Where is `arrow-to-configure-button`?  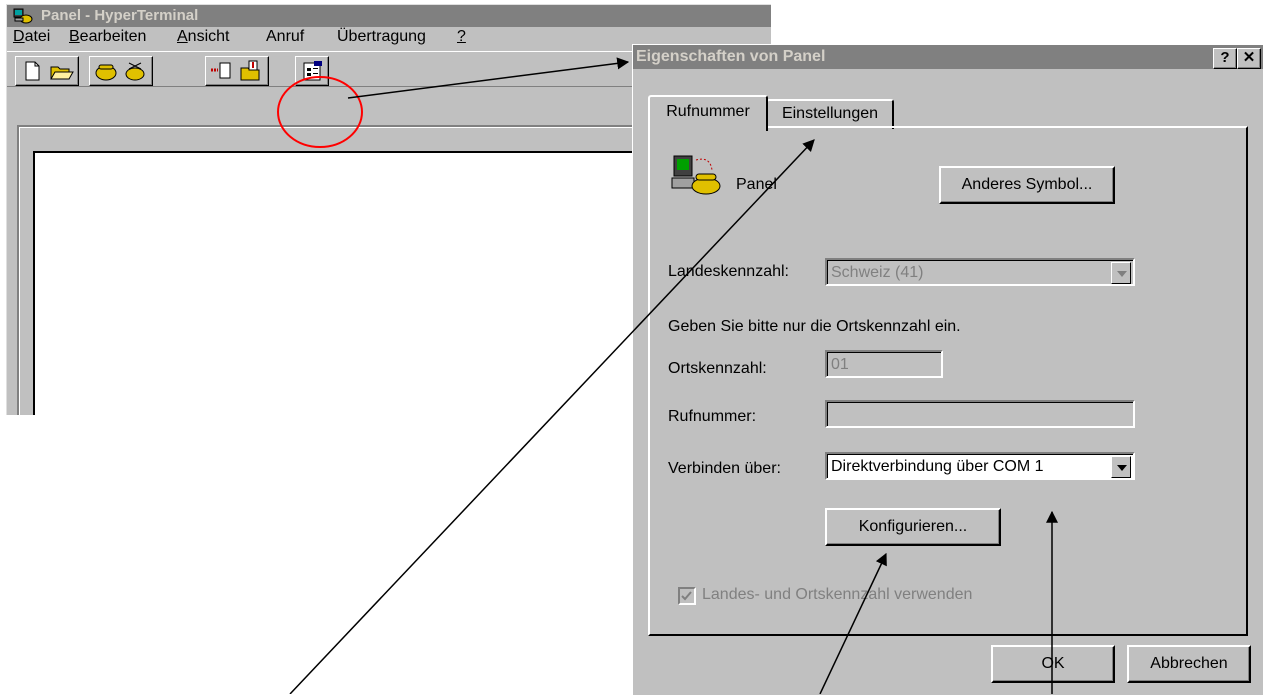 arrow-to-configure-button is located at coordinates (853, 623).